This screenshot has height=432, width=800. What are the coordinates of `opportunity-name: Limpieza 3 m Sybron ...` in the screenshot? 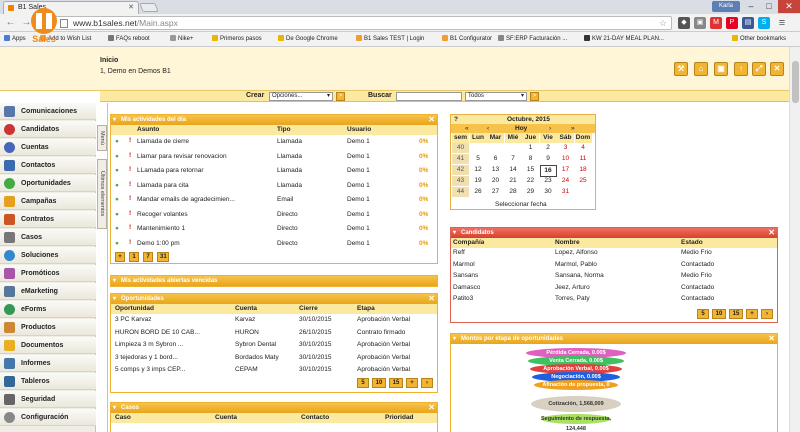 It's located at (149, 345).